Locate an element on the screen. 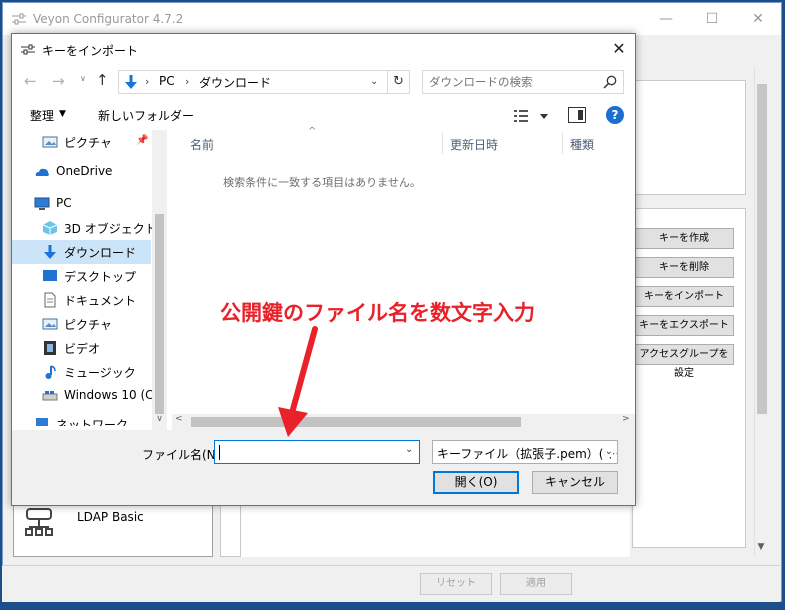 The height and width of the screenshot is (610, 785). apply-button: 適用 is located at coordinates (536, 584).